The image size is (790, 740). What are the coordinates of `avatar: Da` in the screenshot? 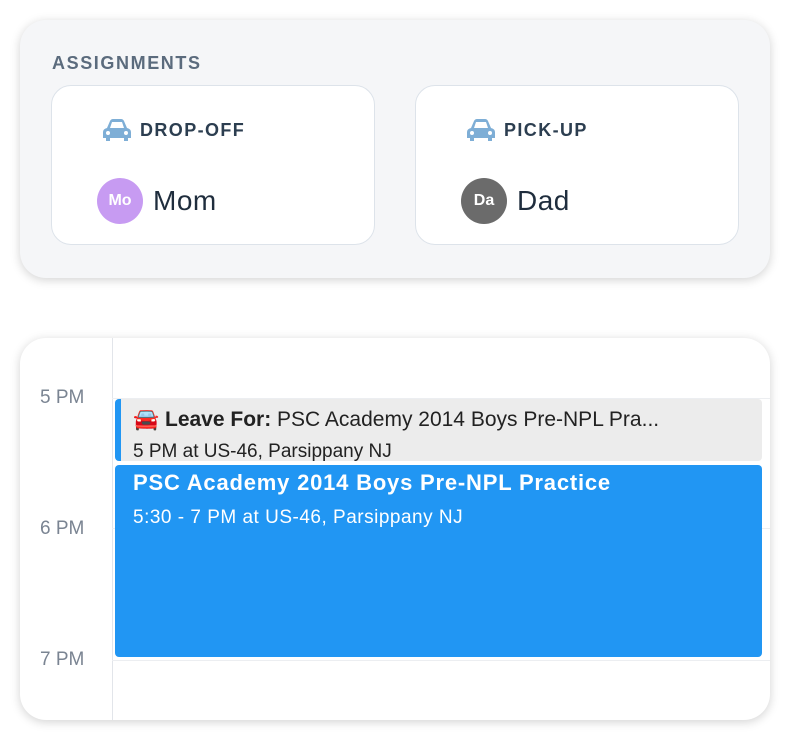 It's located at (484, 201).